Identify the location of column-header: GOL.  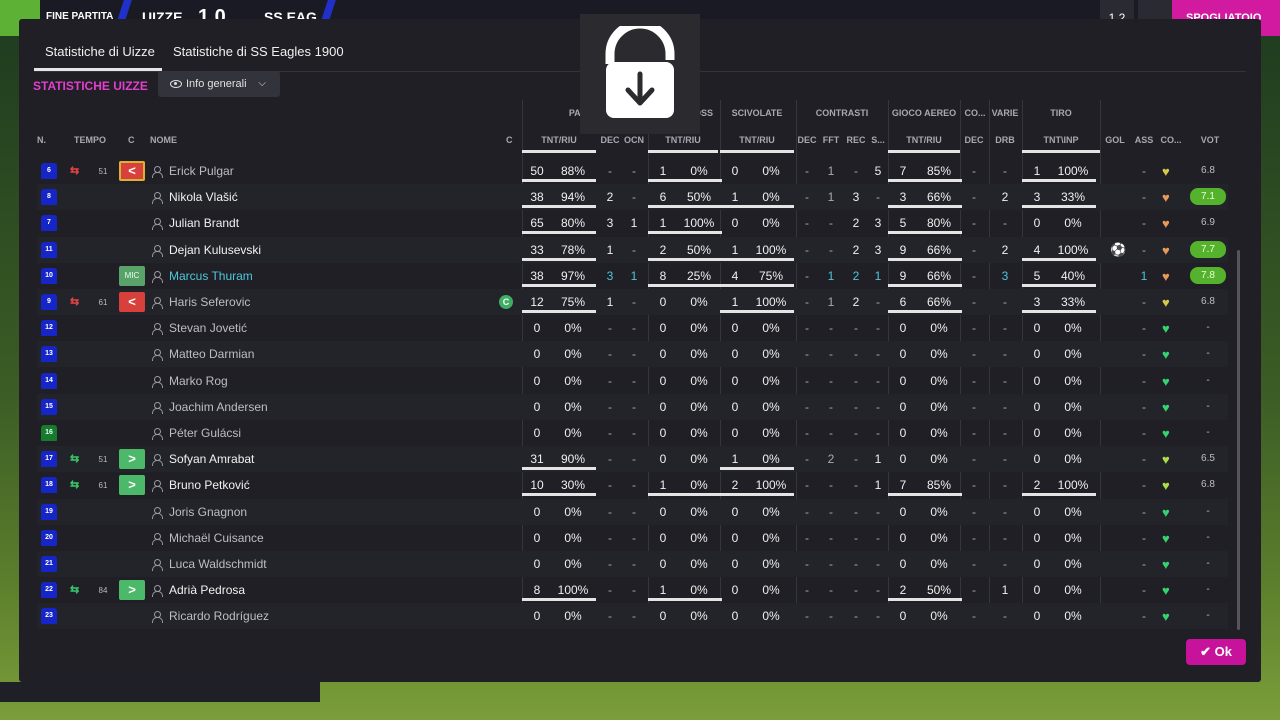
(1115, 140).